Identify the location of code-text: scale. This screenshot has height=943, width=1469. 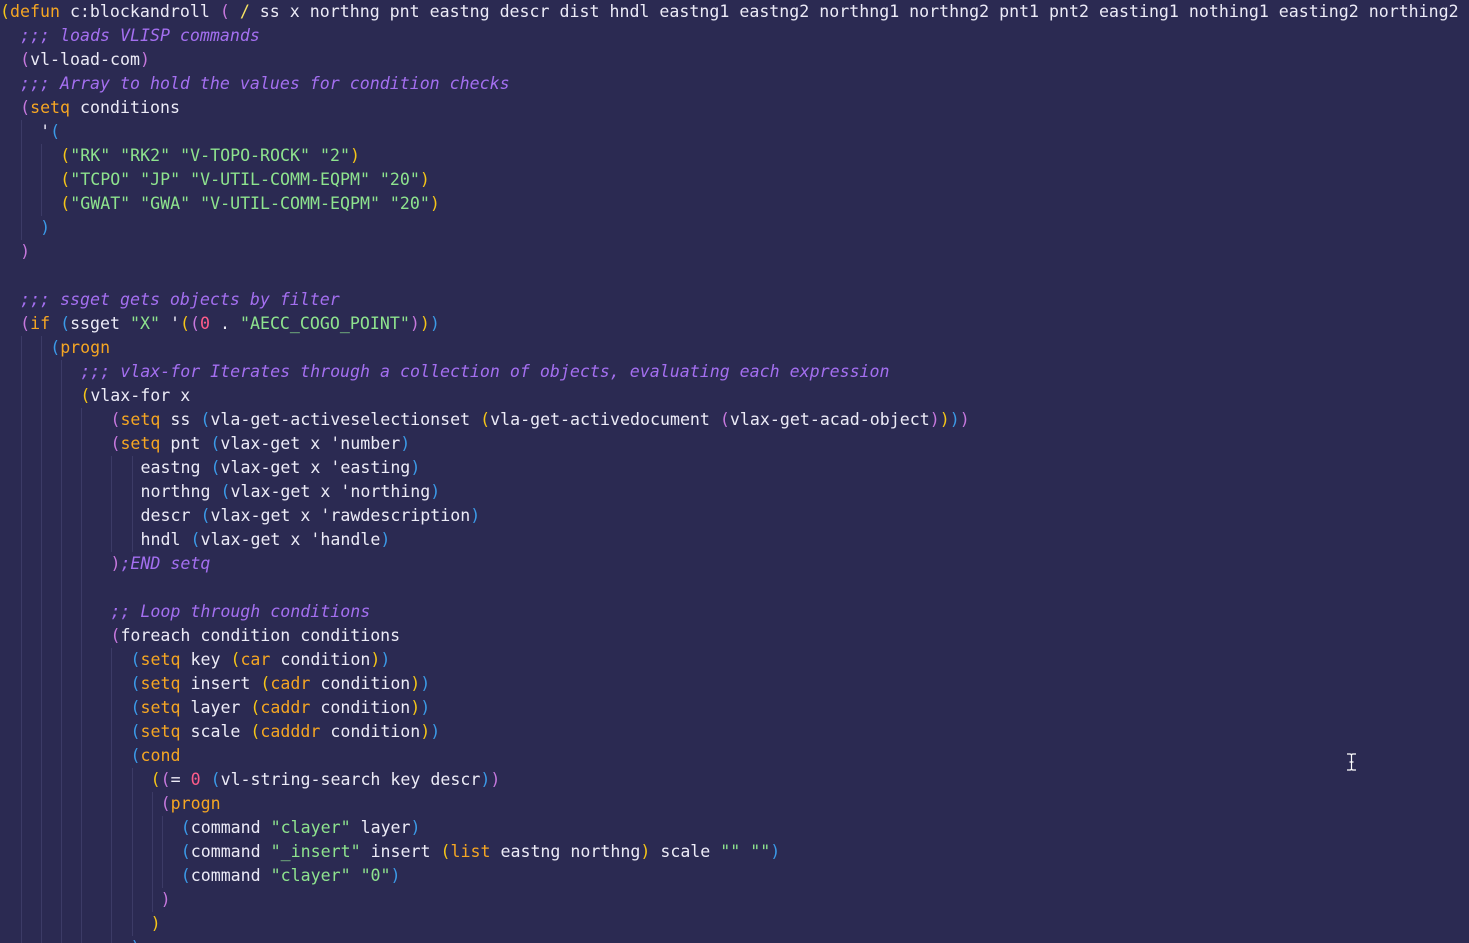
(215, 731).